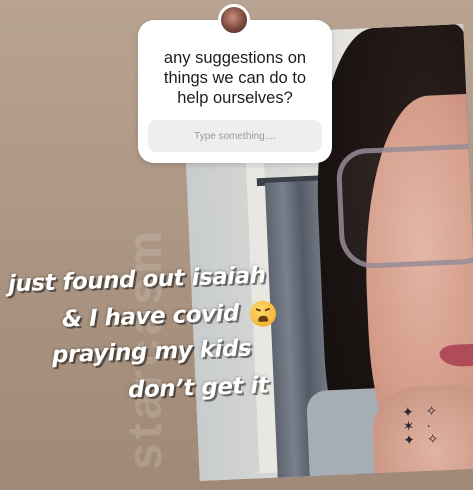  I want to click on caption-line-2: & I have covid, so click(169, 316).